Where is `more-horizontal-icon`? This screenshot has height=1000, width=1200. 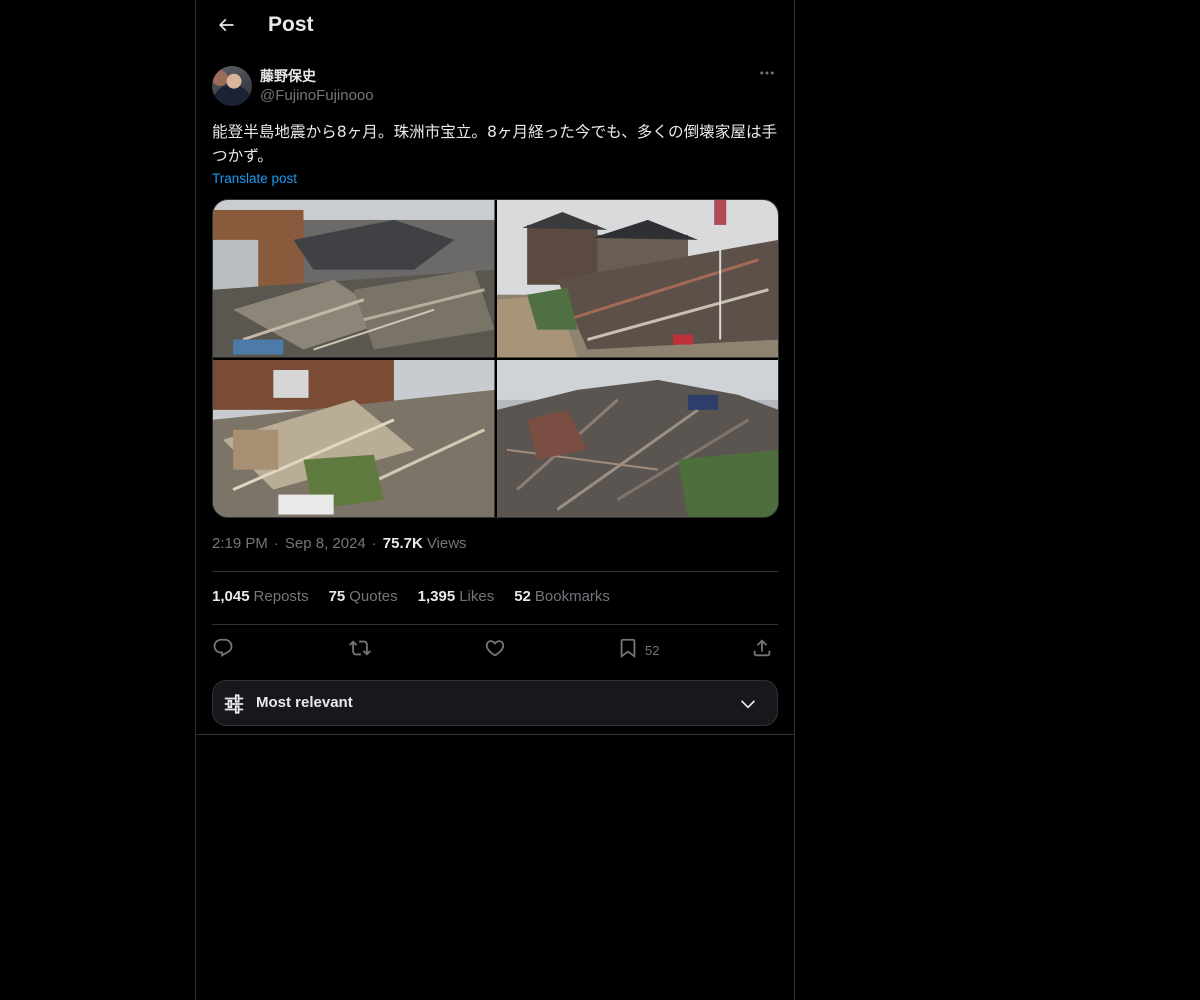
more-horizontal-icon is located at coordinates (767, 75).